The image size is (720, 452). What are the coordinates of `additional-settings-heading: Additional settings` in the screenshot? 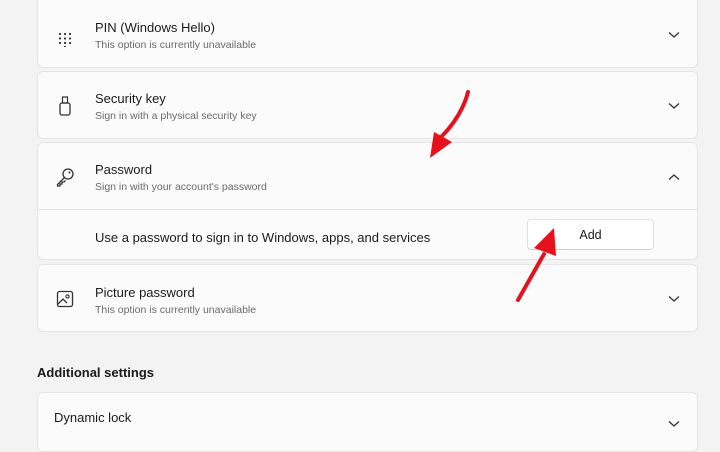 It's located at (95, 372).